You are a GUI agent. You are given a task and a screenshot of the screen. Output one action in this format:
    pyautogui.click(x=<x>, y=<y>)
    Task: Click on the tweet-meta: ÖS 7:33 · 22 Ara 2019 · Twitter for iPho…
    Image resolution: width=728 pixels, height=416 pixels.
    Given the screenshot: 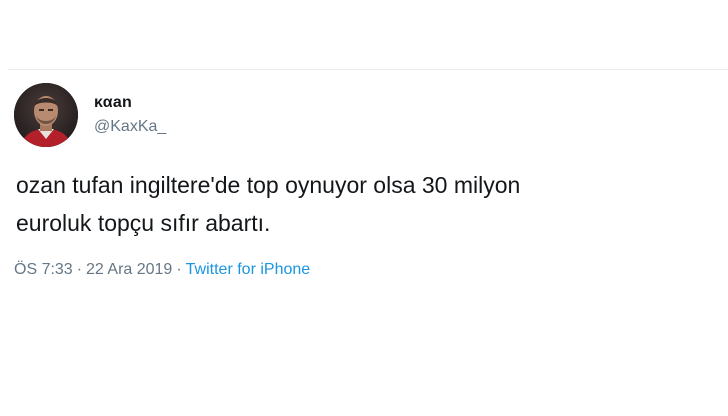 What is the action you would take?
    pyautogui.click(x=364, y=270)
    